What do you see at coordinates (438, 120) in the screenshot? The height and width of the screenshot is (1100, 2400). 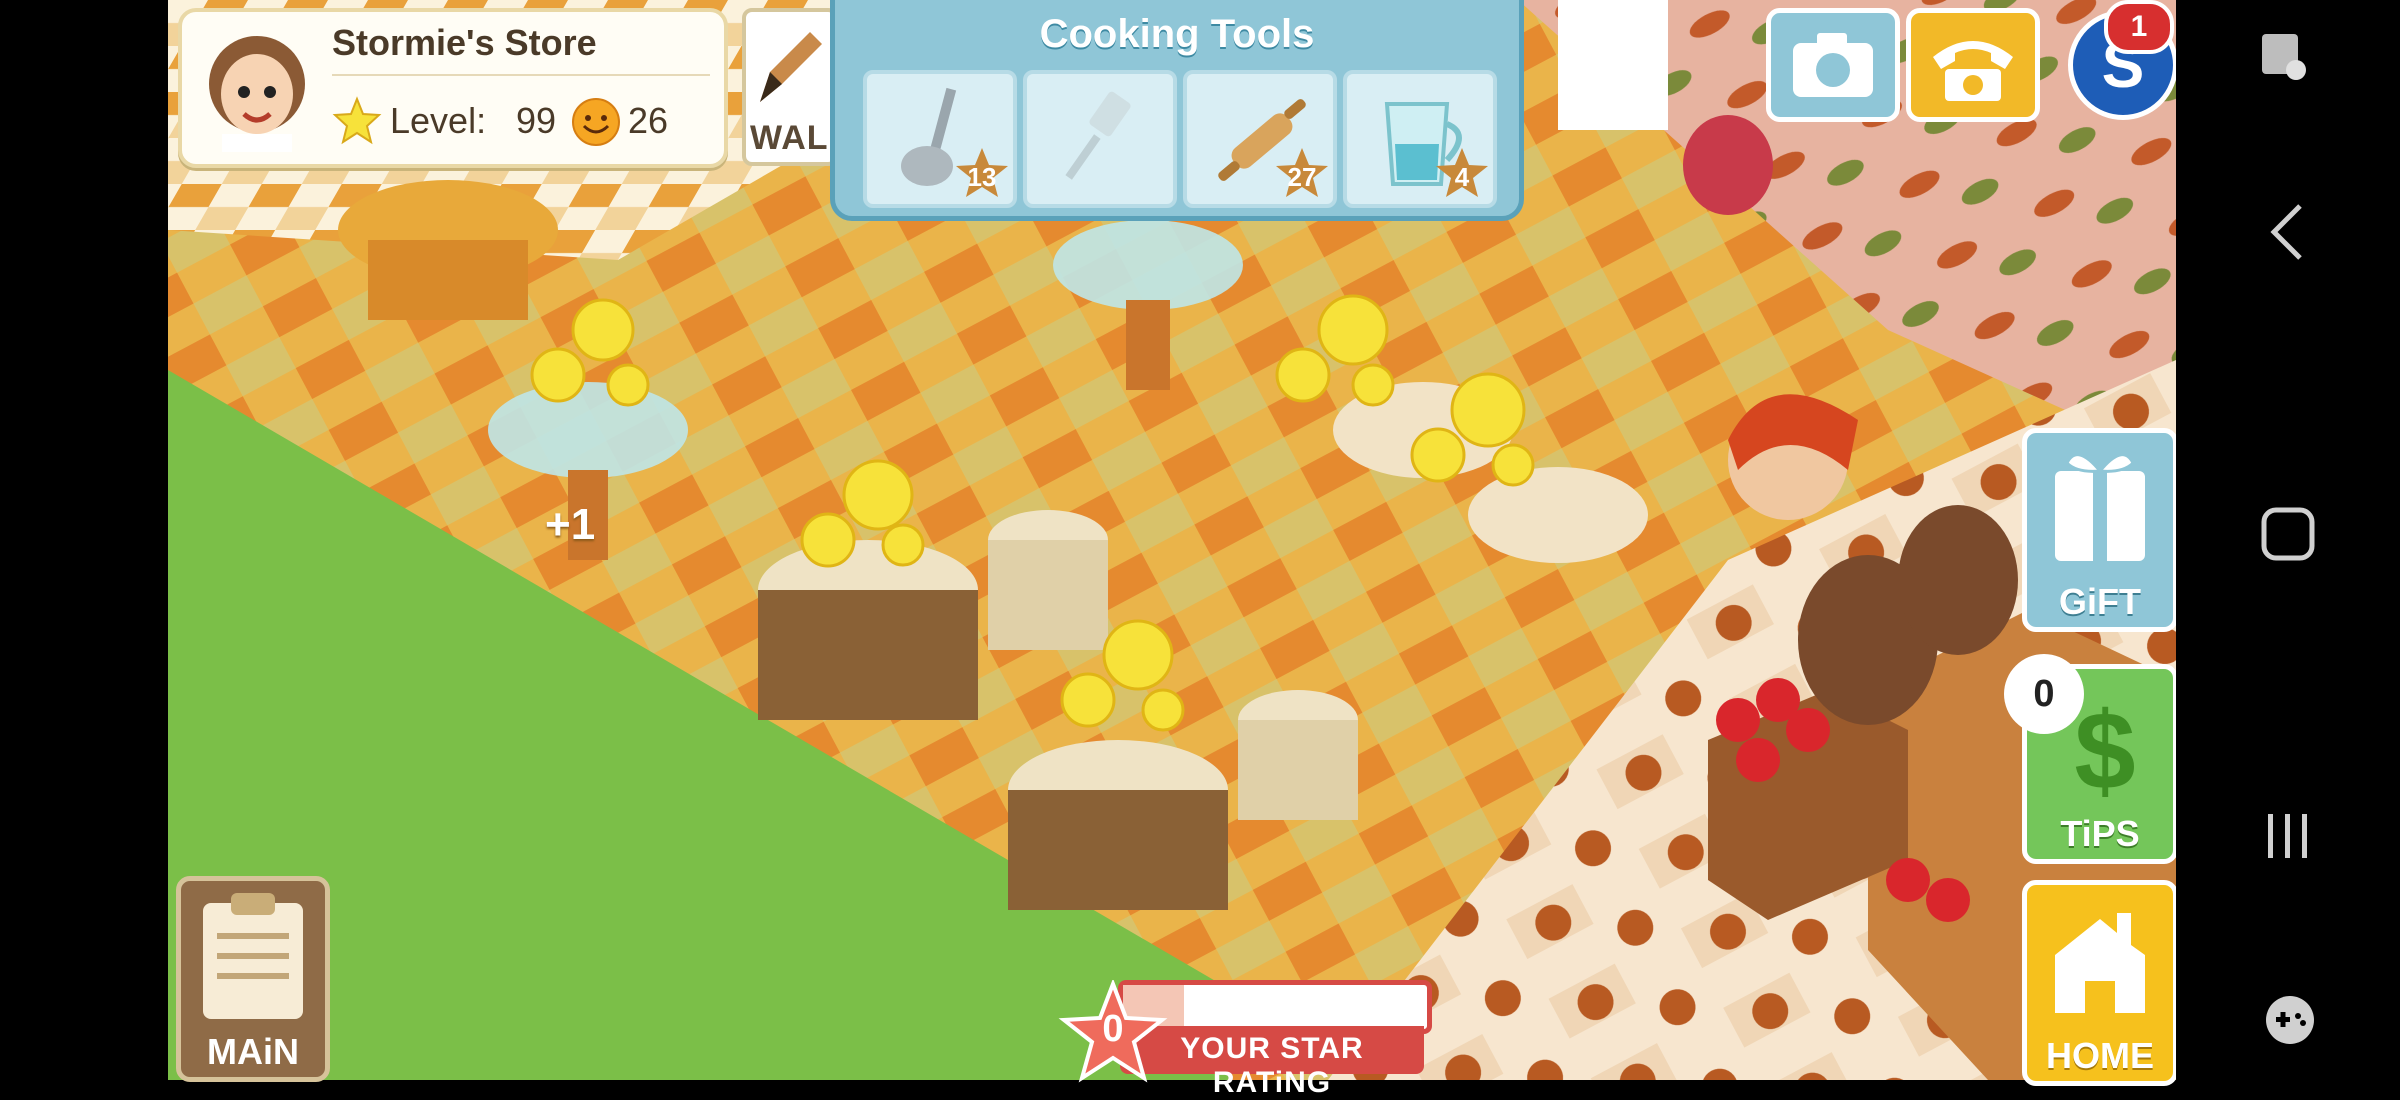 I see `level-label: Level:` at bounding box center [438, 120].